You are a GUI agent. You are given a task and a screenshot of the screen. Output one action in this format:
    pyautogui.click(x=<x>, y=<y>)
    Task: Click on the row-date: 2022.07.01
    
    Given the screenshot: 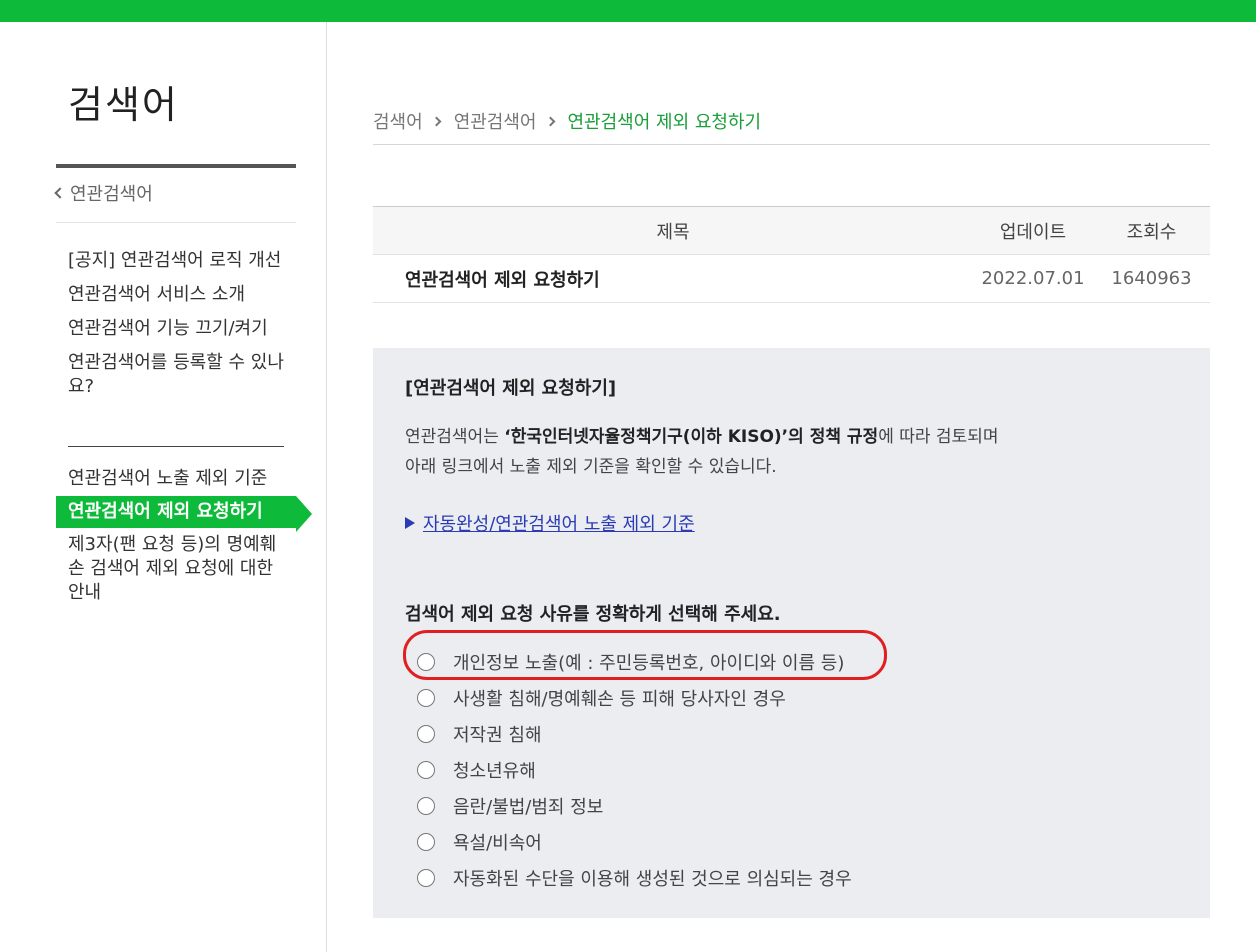 What is the action you would take?
    pyautogui.click(x=1033, y=278)
    